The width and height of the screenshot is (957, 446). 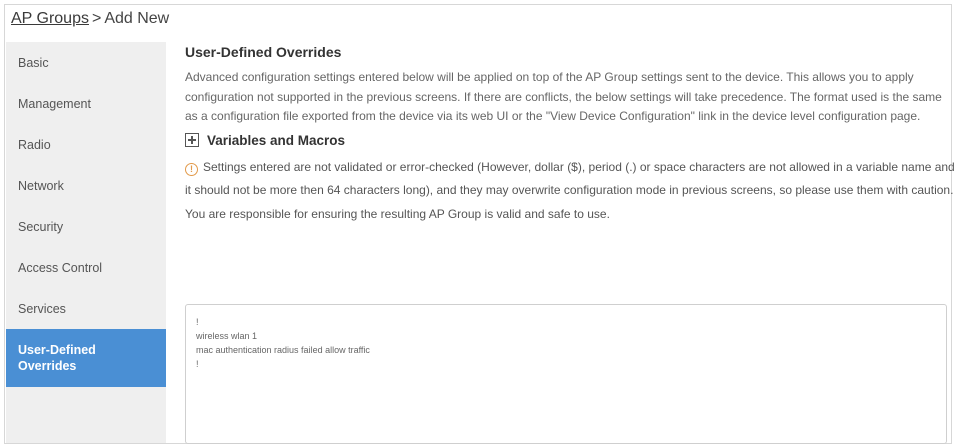 I want to click on warning-circle-icon: !, so click(x=191, y=169).